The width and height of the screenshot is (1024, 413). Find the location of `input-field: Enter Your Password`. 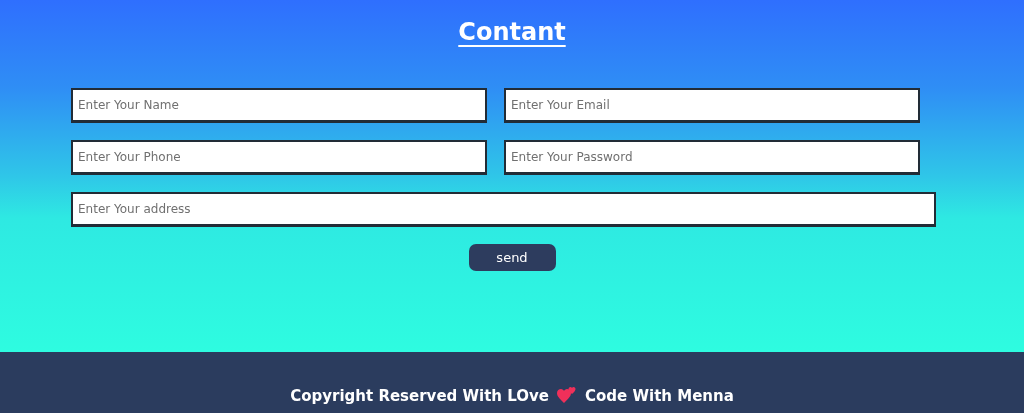

input-field: Enter Your Password is located at coordinates (712, 157).